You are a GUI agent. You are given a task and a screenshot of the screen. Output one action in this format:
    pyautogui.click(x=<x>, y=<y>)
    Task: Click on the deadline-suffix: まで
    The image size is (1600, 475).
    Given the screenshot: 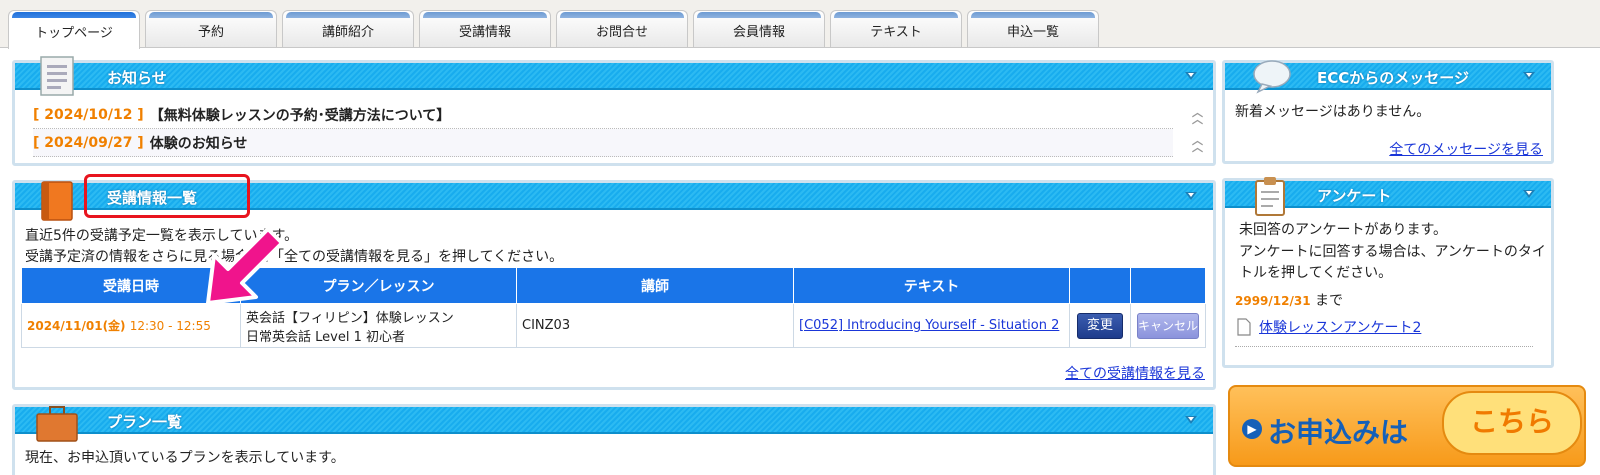 What is the action you would take?
    pyautogui.click(x=1329, y=301)
    